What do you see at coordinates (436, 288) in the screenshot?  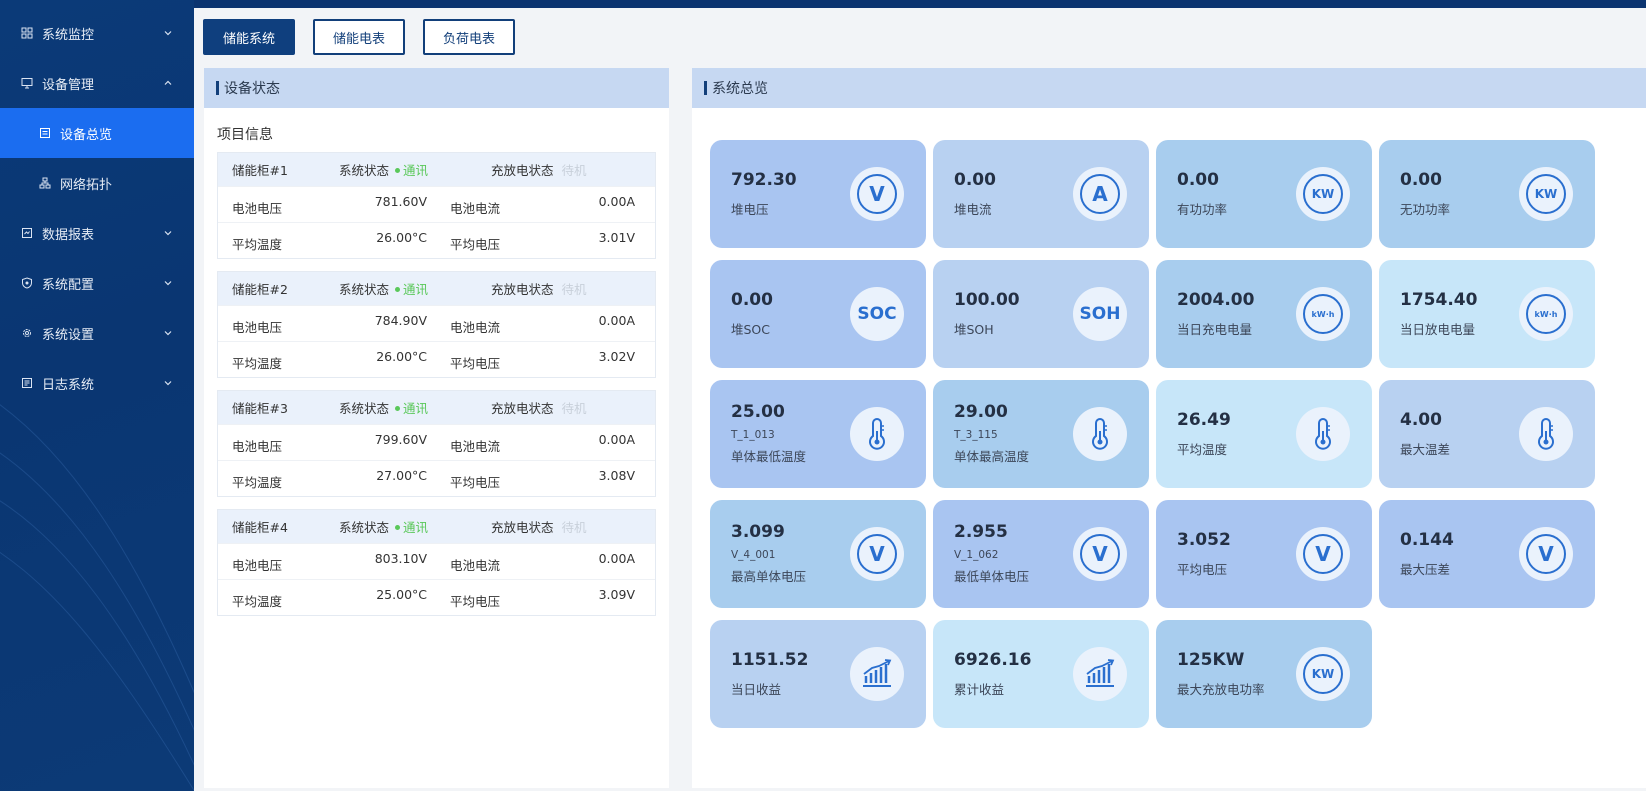 I see `cabinet-header: 储能柜#2 系统状态 通讯 充放电状态 待机` at bounding box center [436, 288].